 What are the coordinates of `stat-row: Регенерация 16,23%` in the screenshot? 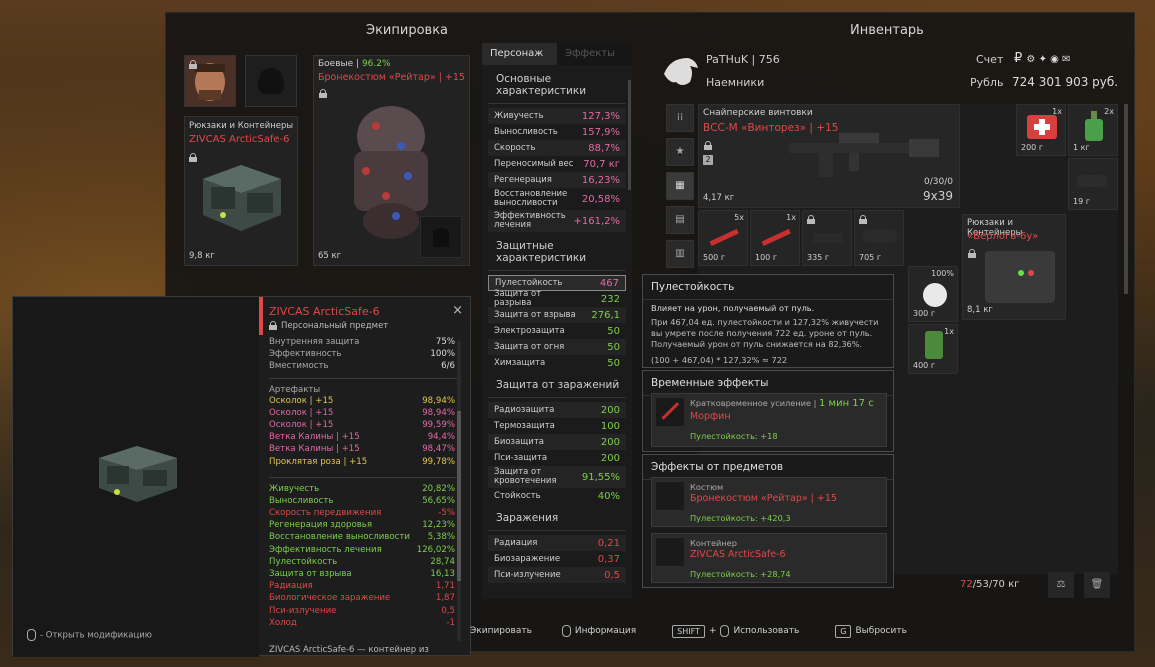 It's located at (557, 180).